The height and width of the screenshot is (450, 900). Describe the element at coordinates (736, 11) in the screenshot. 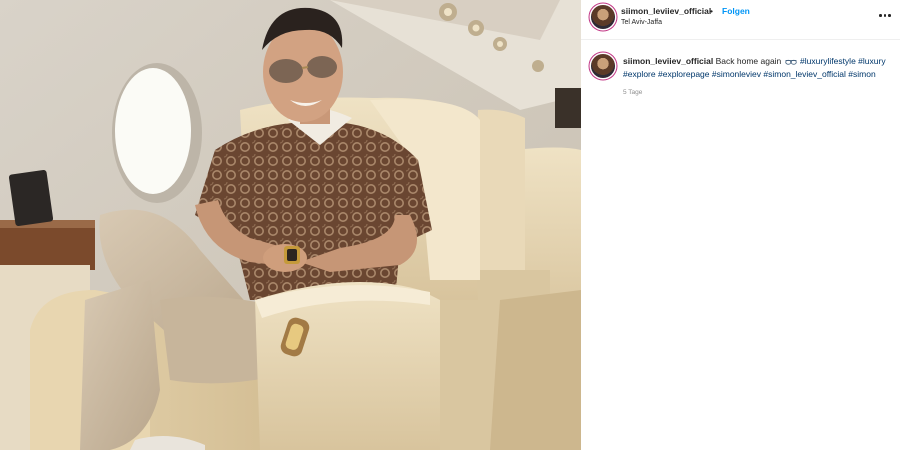

I see `follow-button: Folgen` at that location.